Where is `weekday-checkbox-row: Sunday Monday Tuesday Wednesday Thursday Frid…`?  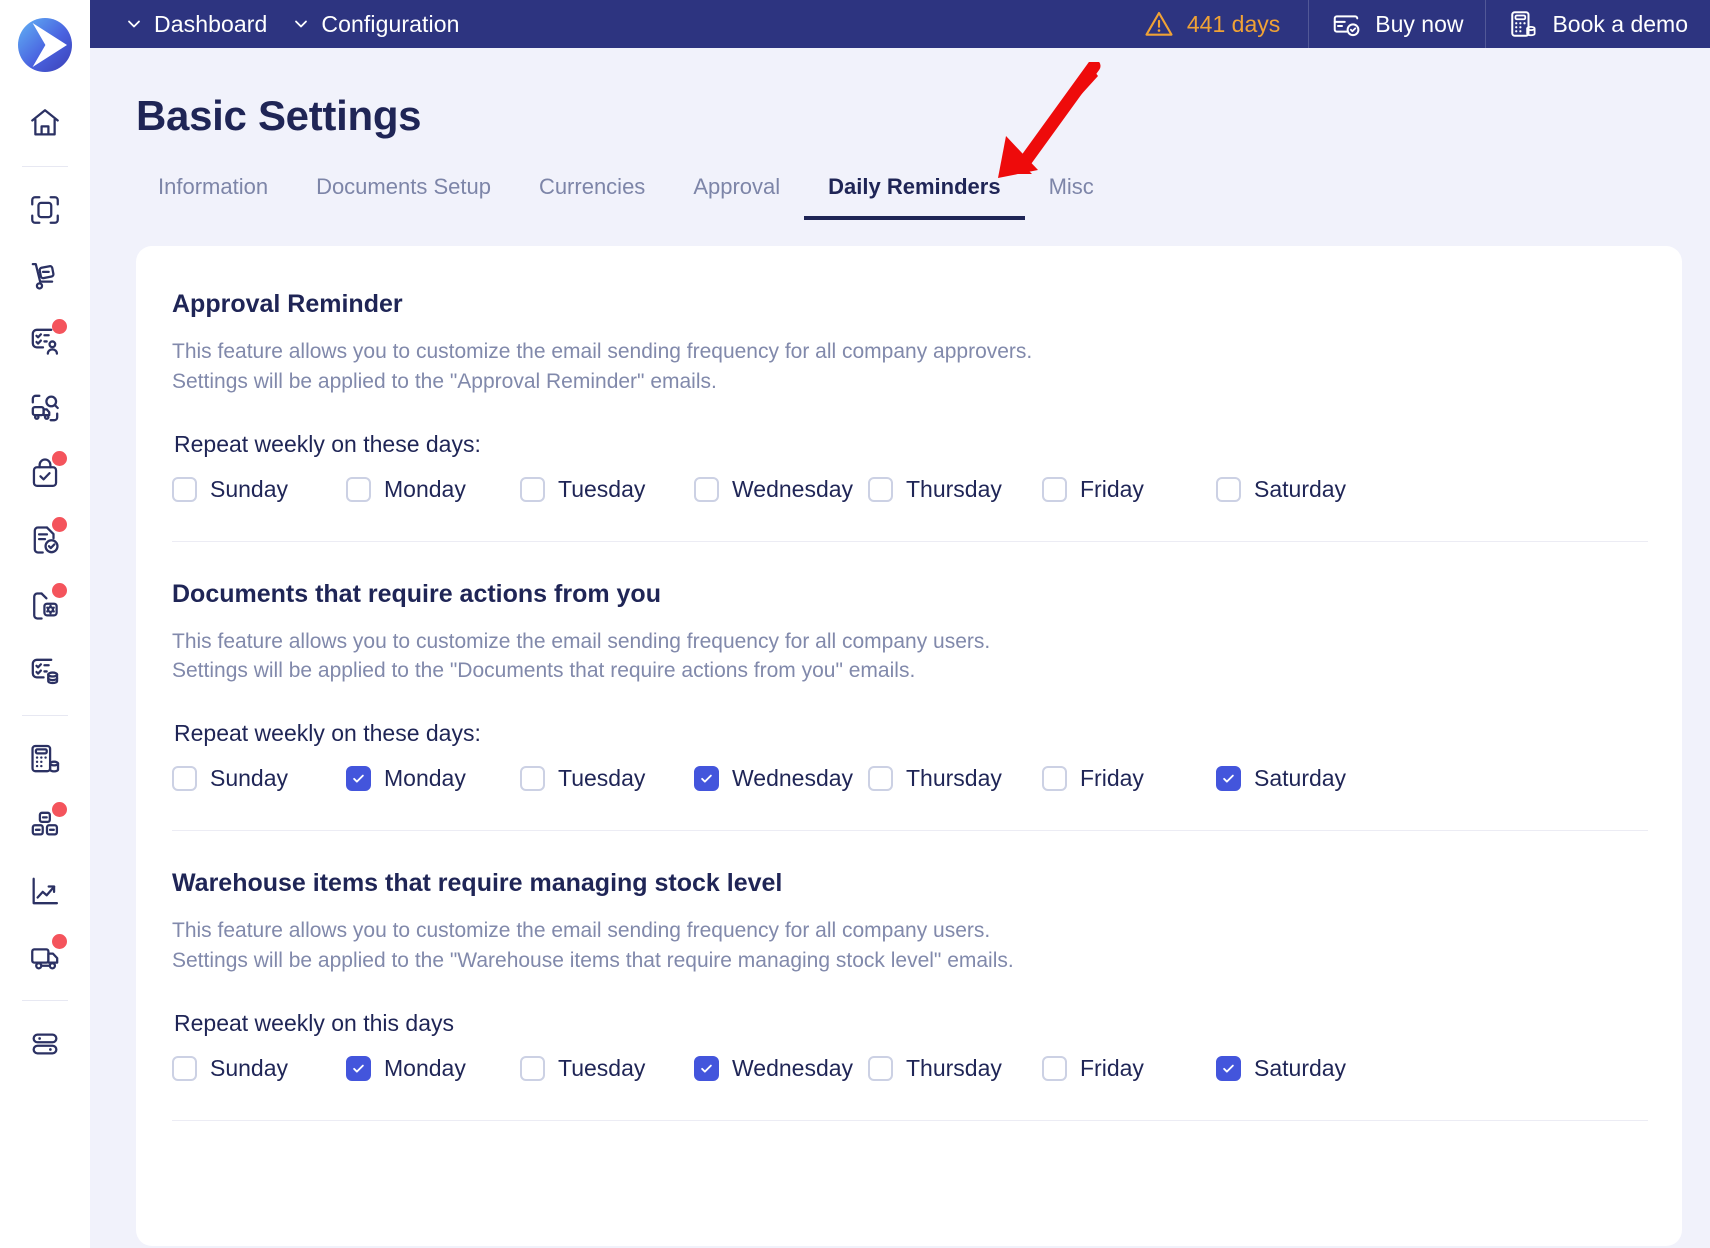
weekday-checkbox-row: Sunday Monday Tuesday Wednesday Thursday Frid… is located at coordinates (910, 489).